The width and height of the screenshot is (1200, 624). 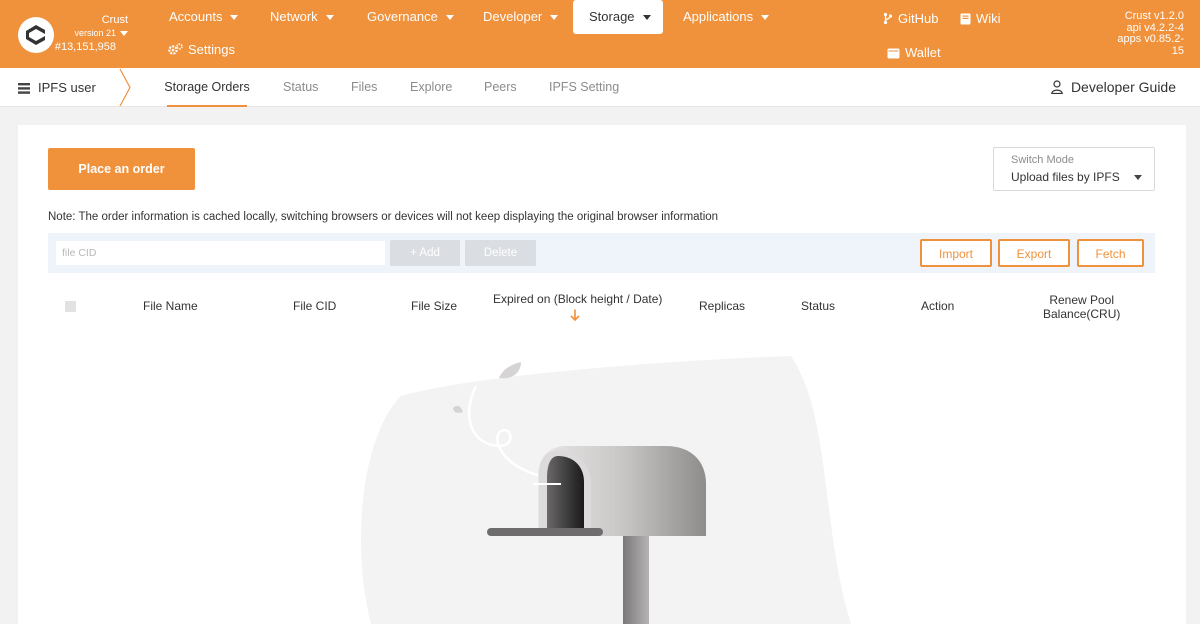 What do you see at coordinates (434, 306) in the screenshot?
I see `column-file-size: File Size` at bounding box center [434, 306].